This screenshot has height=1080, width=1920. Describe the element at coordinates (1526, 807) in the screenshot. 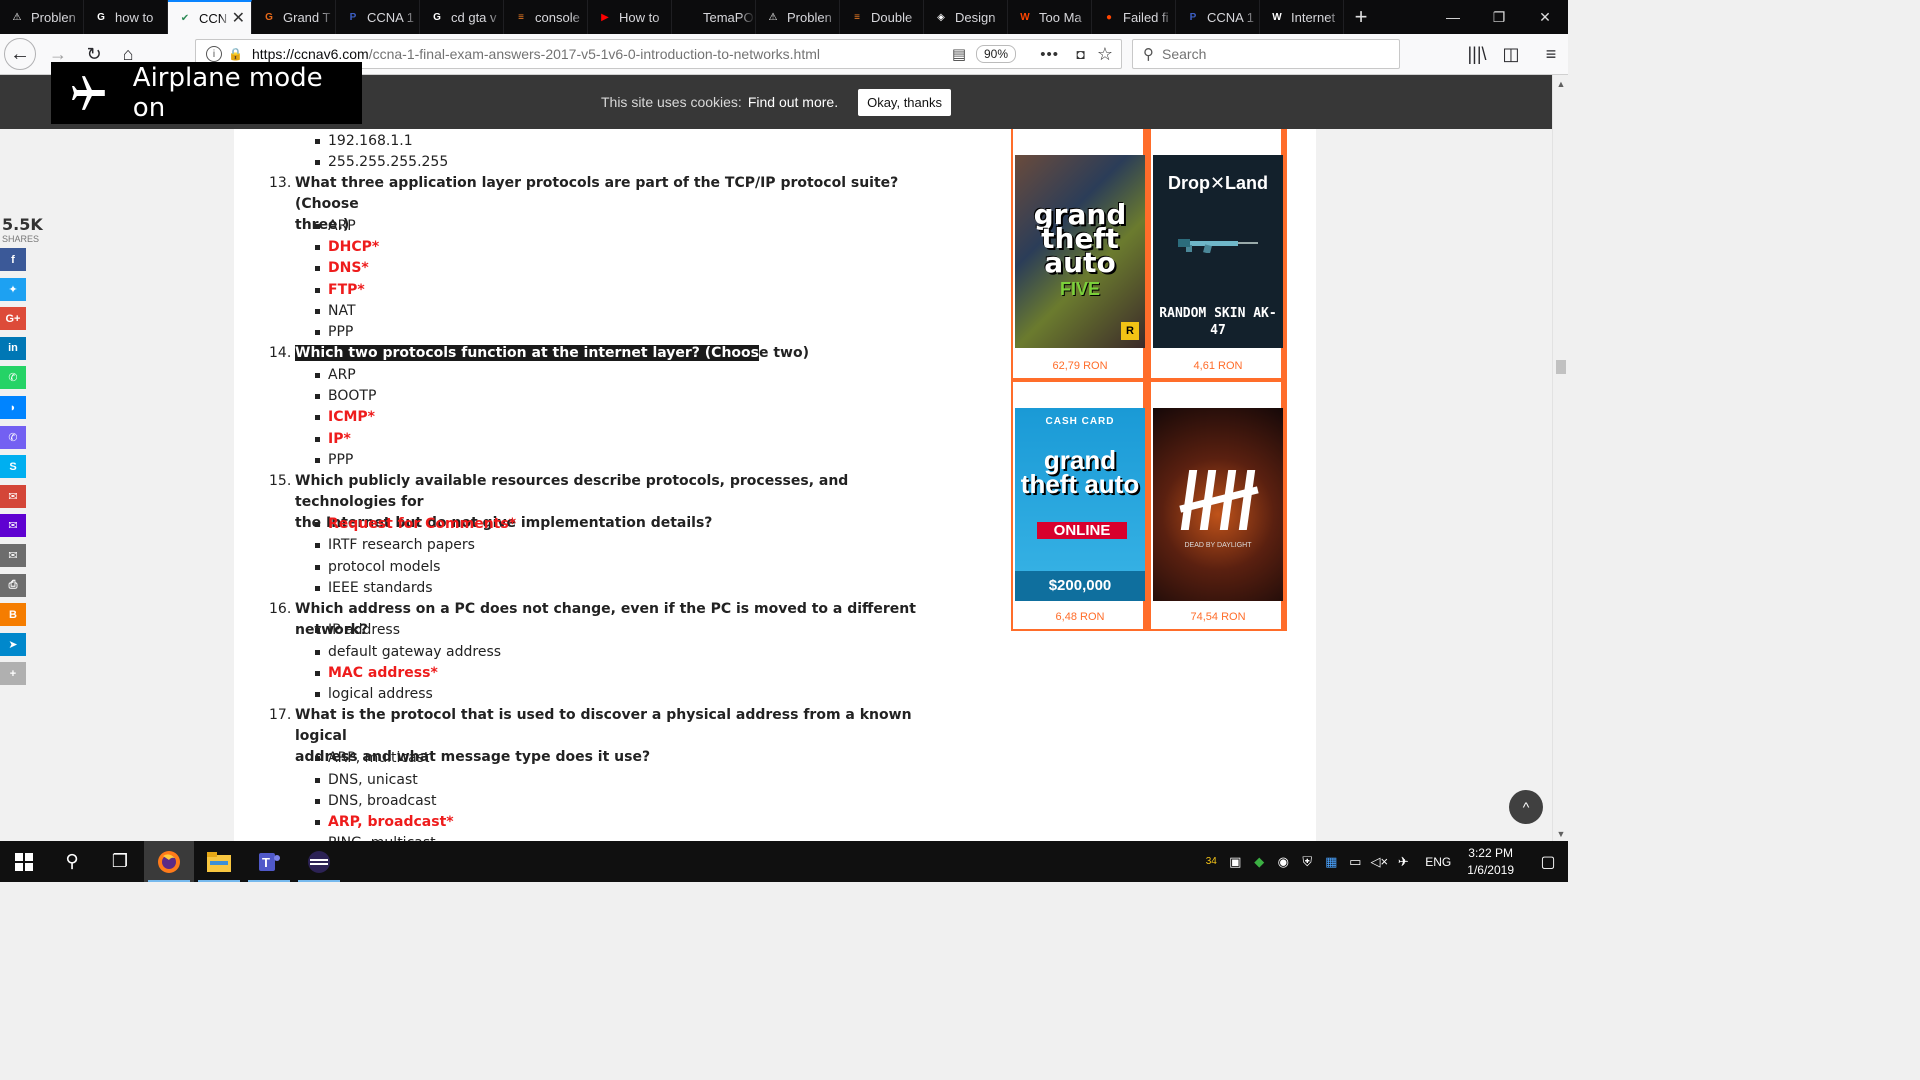

I see `scroll-to-top-button: ^` at that location.